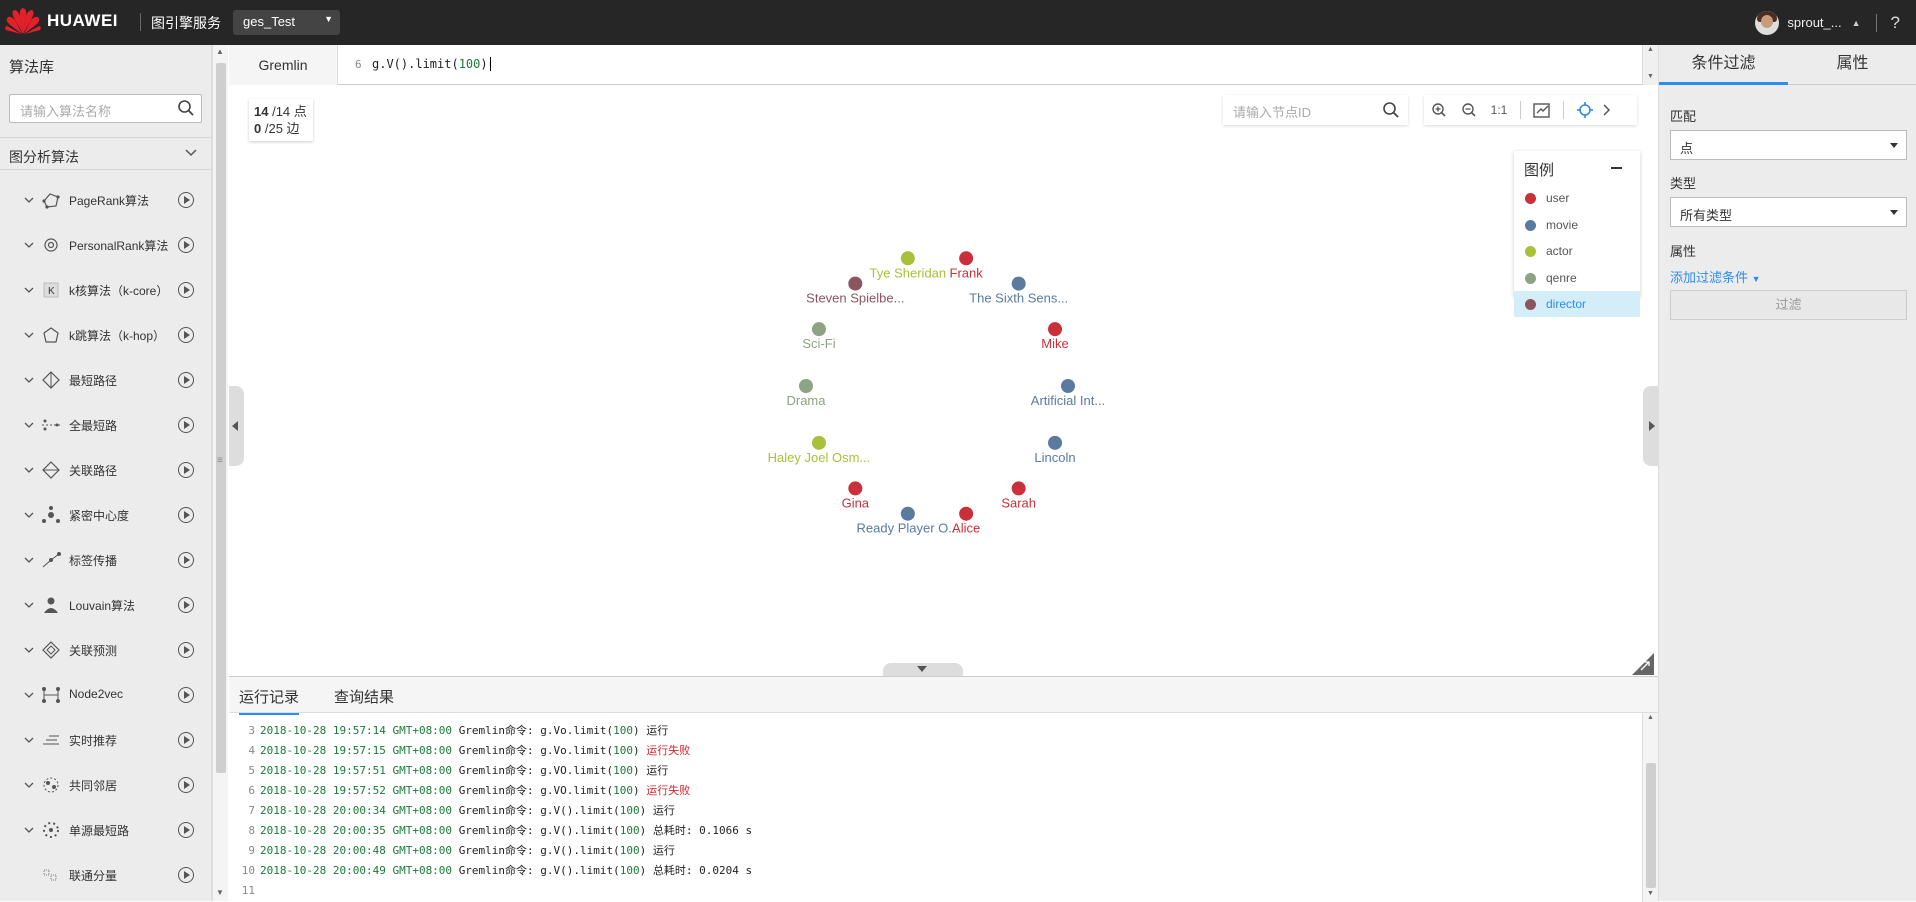  I want to click on algorithm-item: PersonalRank算法, so click(102, 245).